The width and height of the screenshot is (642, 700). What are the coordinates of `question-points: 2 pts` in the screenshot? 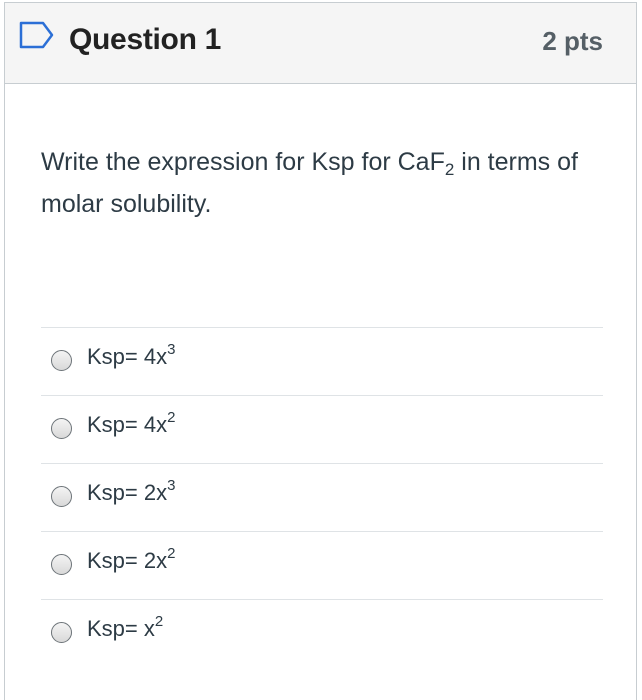 It's located at (572, 41).